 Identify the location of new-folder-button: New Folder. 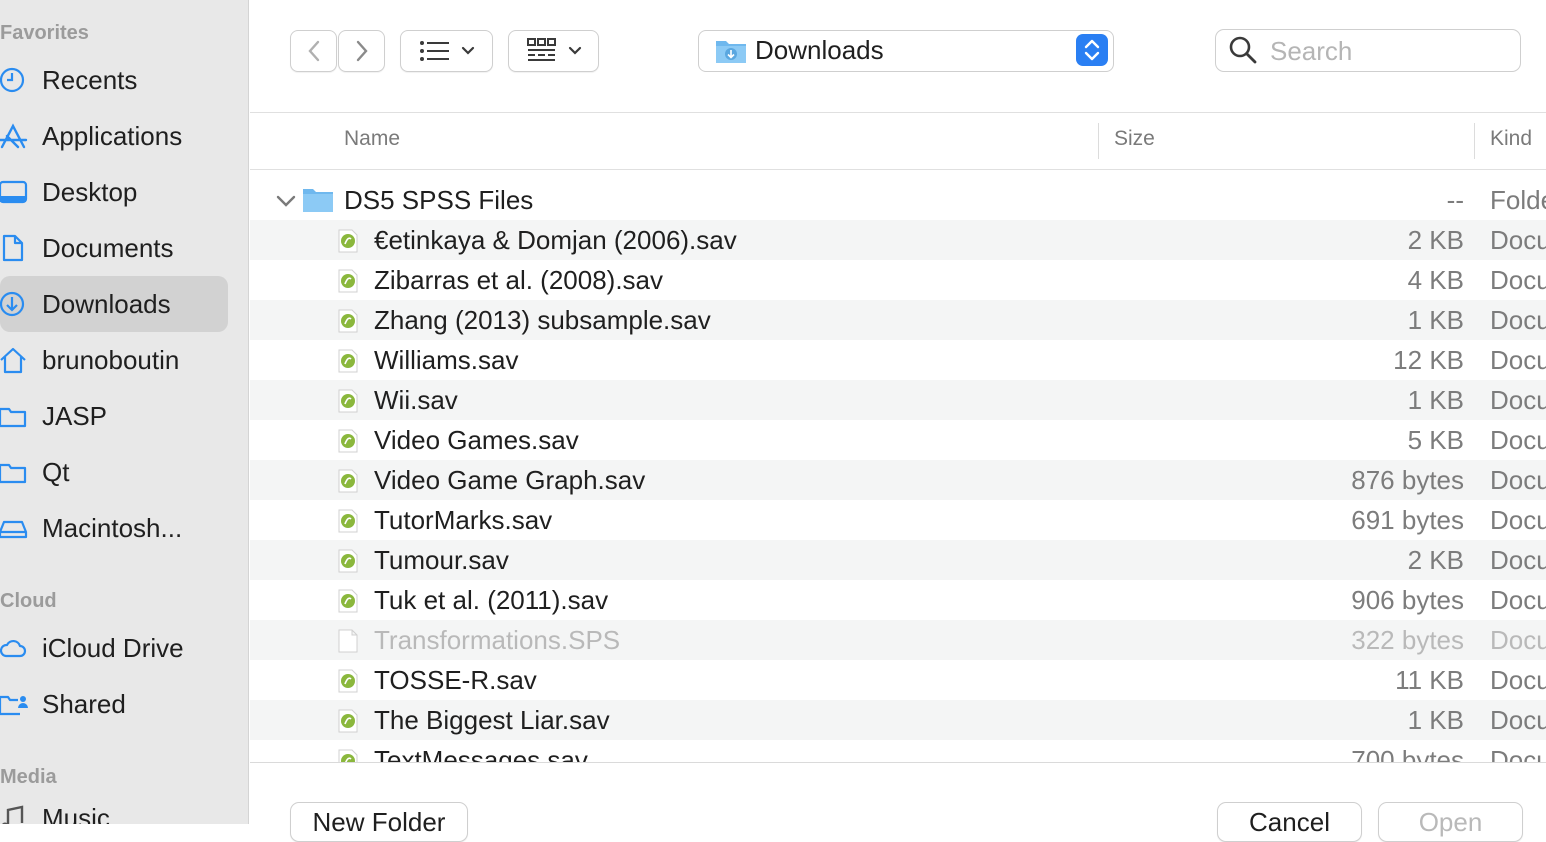
(379, 822).